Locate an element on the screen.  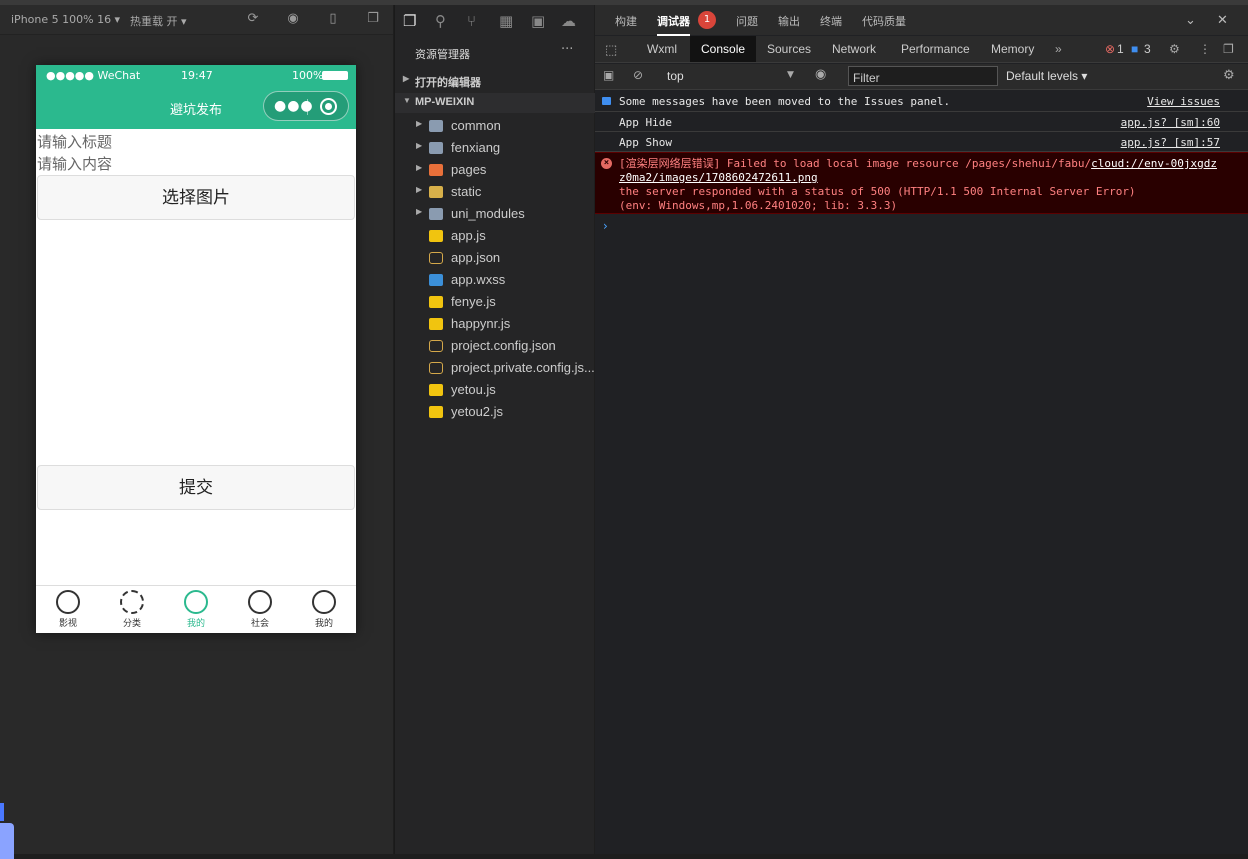
tab-network: Network is located at coordinates (854, 49).